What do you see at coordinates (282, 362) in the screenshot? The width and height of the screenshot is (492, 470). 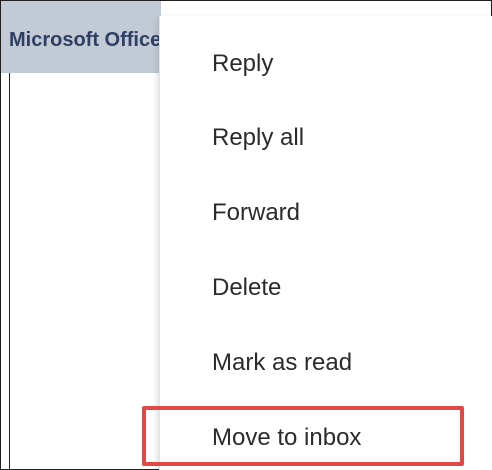 I see `menu-item-label: Mark as read` at bounding box center [282, 362].